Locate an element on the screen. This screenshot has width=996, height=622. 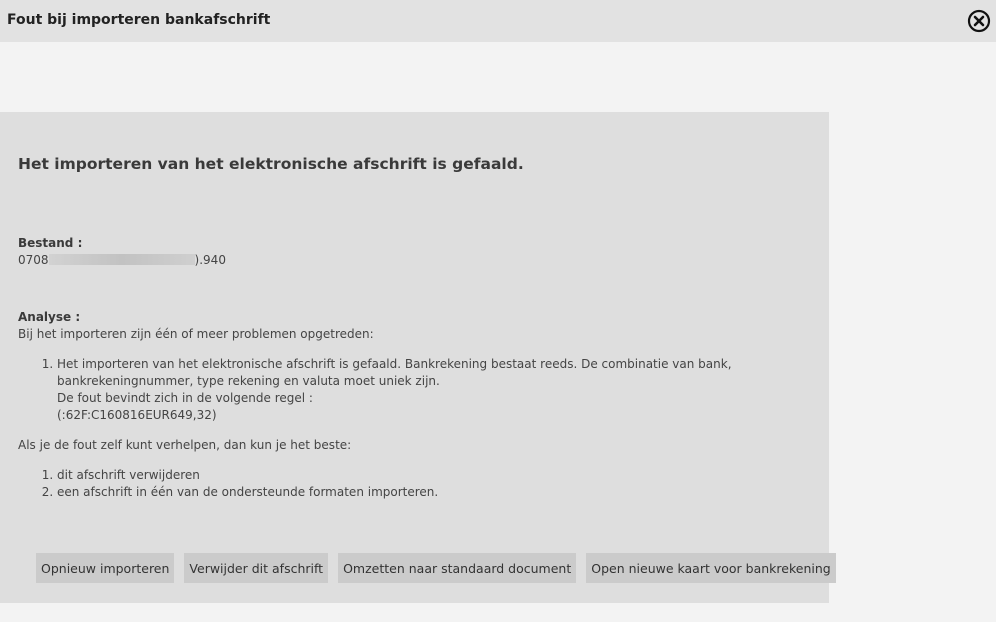
dialog-title: Fout bij importeren bankafschrift is located at coordinates (139, 20).